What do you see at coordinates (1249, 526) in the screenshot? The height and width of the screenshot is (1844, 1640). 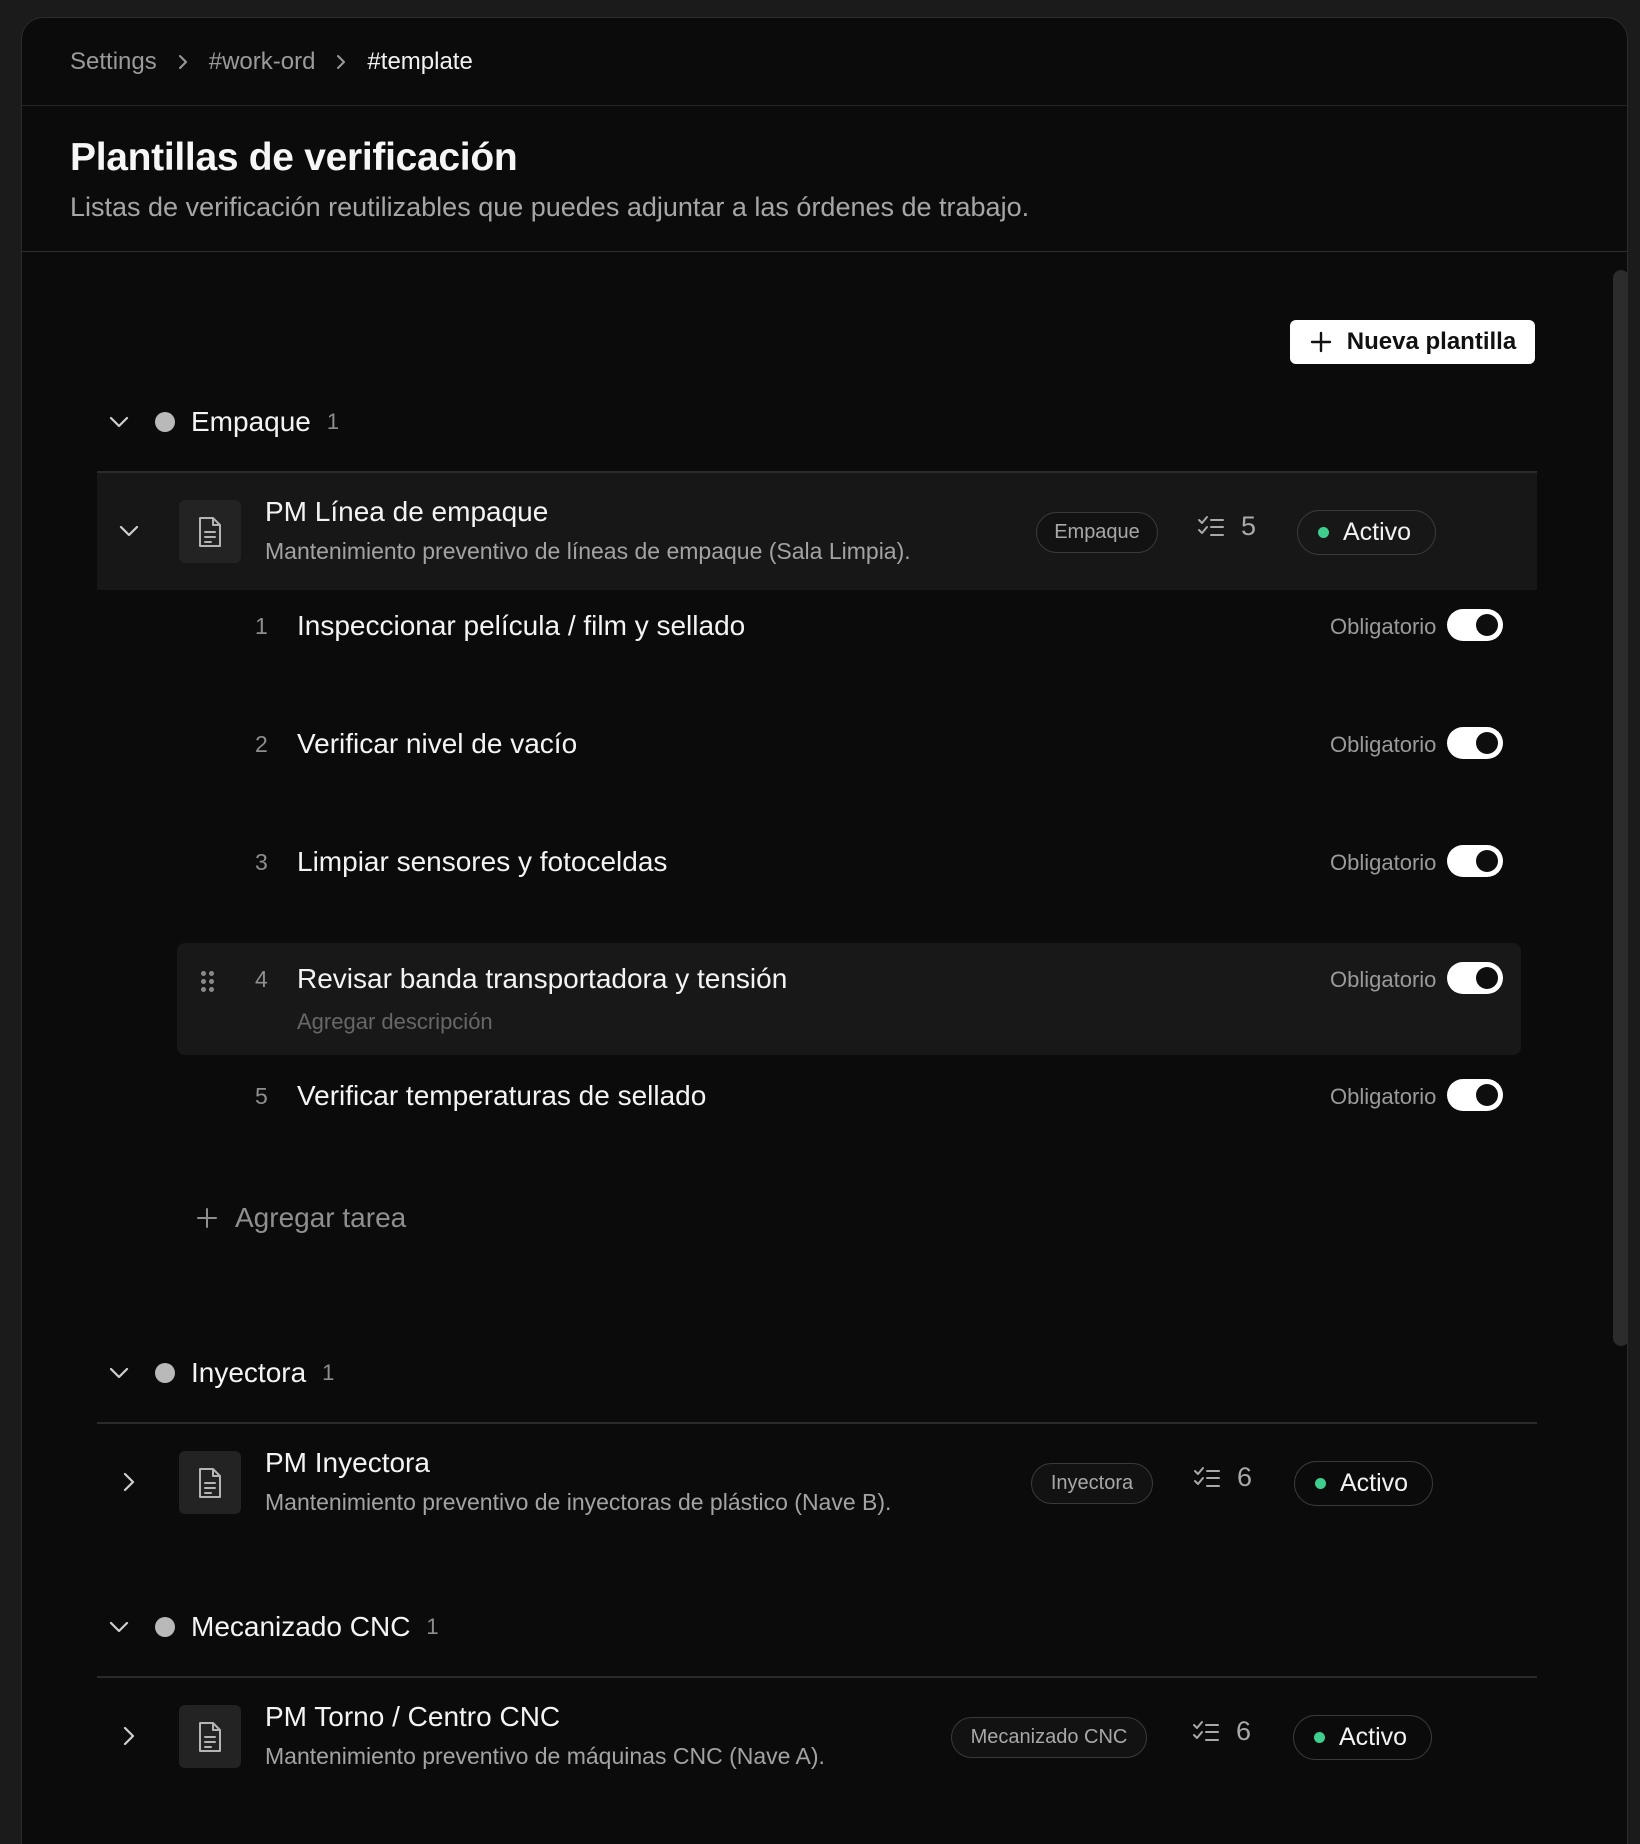 I see `task-count-value: 5` at bounding box center [1249, 526].